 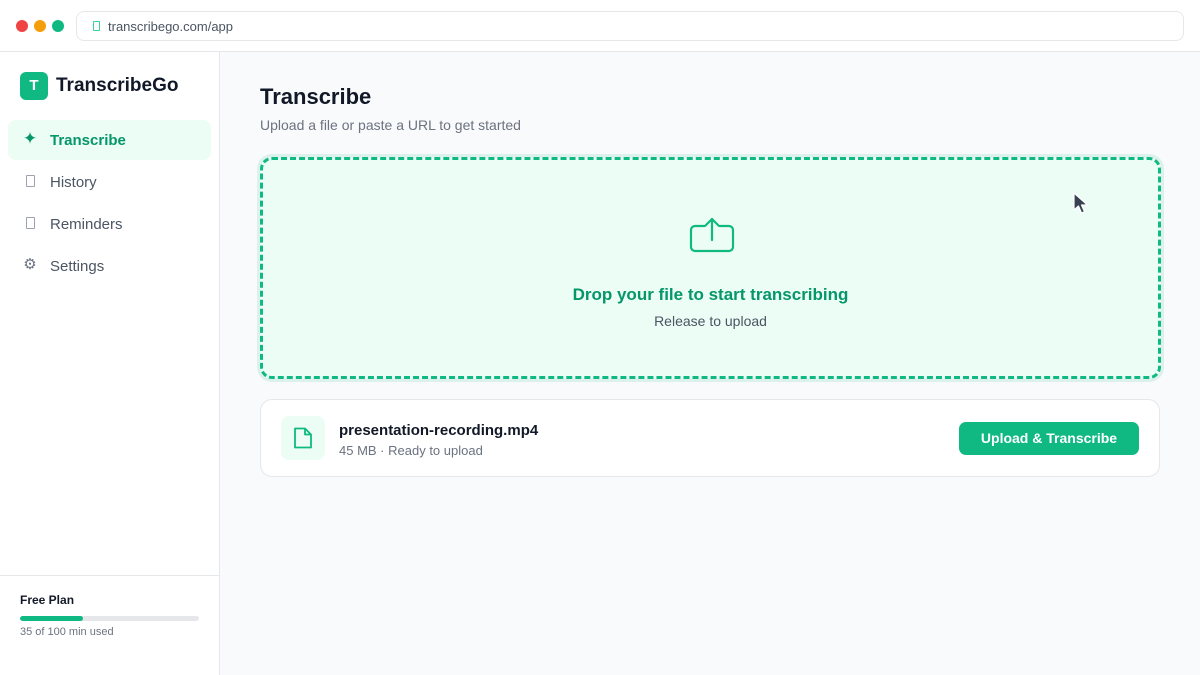 I want to click on url-text: transcribego.com/app, so click(x=171, y=26).